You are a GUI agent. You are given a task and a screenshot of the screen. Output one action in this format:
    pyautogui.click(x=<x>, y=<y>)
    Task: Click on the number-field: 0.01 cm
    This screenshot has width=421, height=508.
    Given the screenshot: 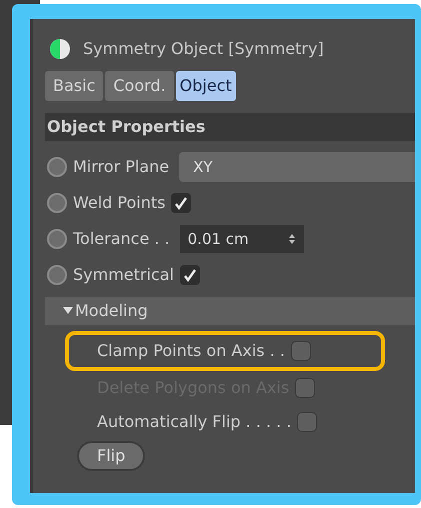 What is the action you would take?
    pyautogui.click(x=242, y=239)
    